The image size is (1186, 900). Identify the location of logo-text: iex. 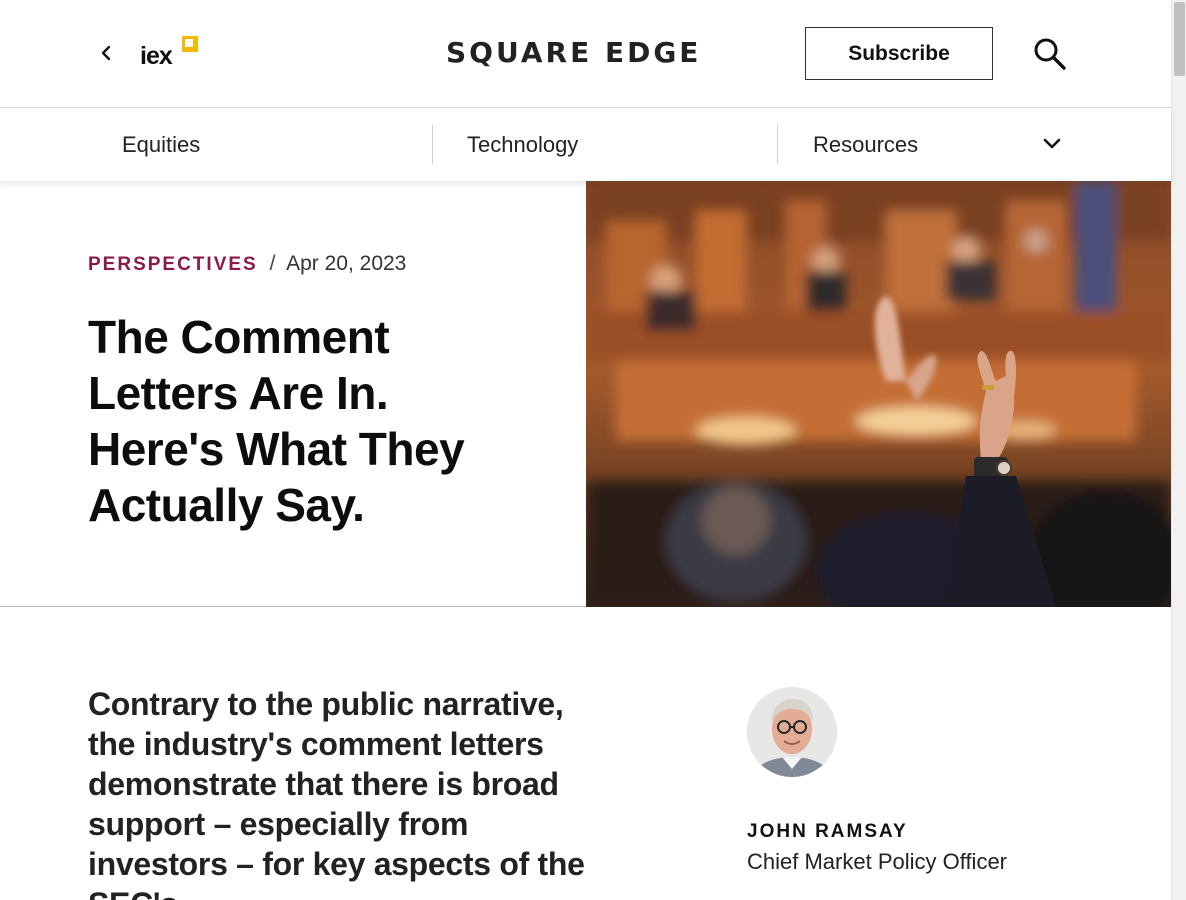
(156, 56).